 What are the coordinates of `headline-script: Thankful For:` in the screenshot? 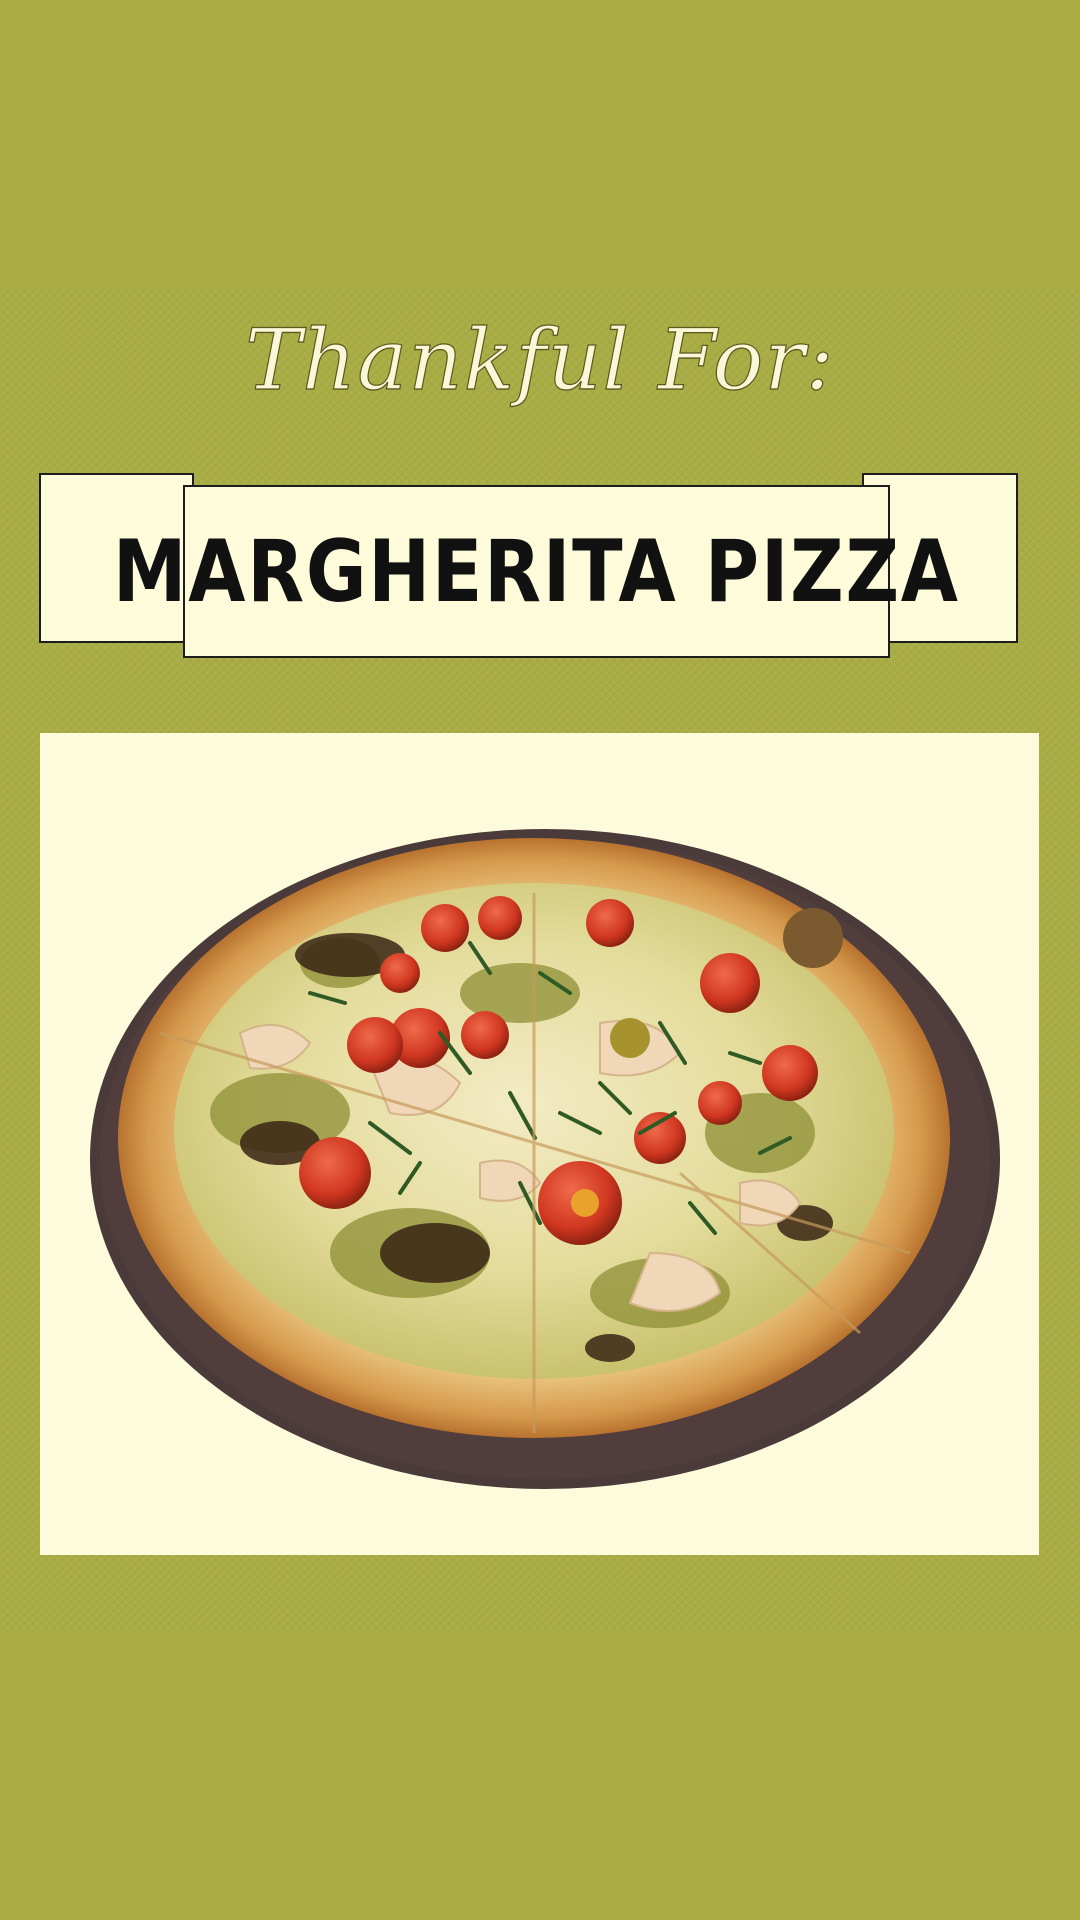 It's located at (540, 360).